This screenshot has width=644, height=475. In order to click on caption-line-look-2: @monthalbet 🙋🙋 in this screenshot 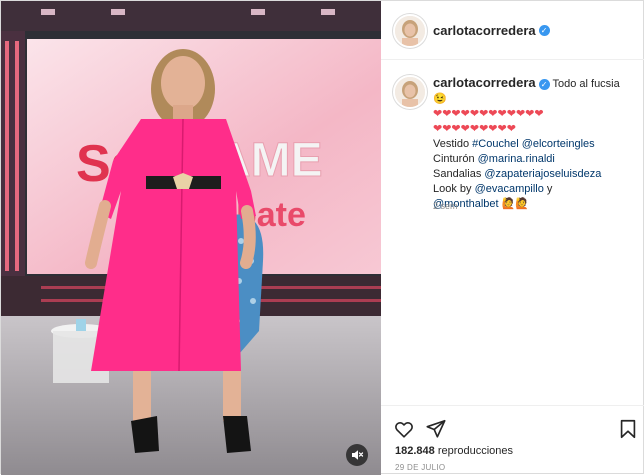, I will do `click(533, 204)`.